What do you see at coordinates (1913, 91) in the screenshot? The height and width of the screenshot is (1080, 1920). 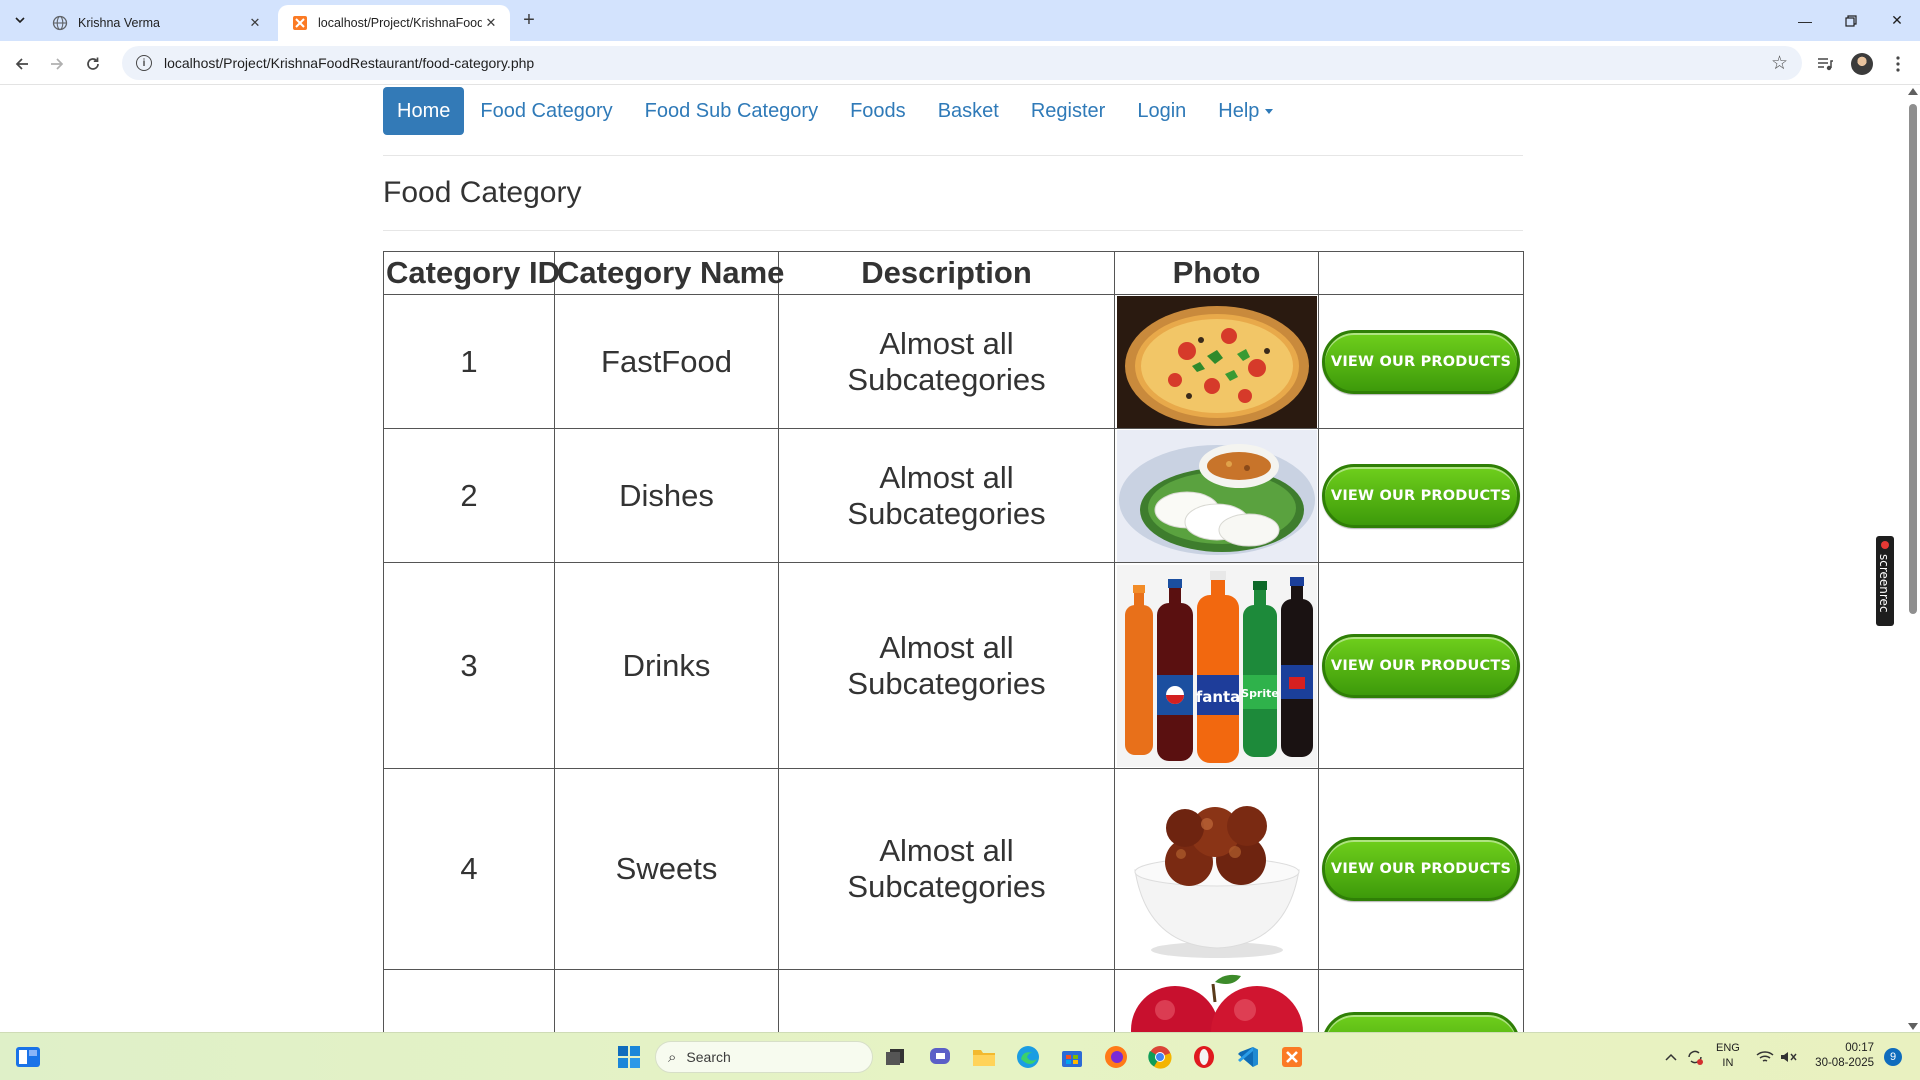 I see `scroll-up-arrow-icon` at bounding box center [1913, 91].